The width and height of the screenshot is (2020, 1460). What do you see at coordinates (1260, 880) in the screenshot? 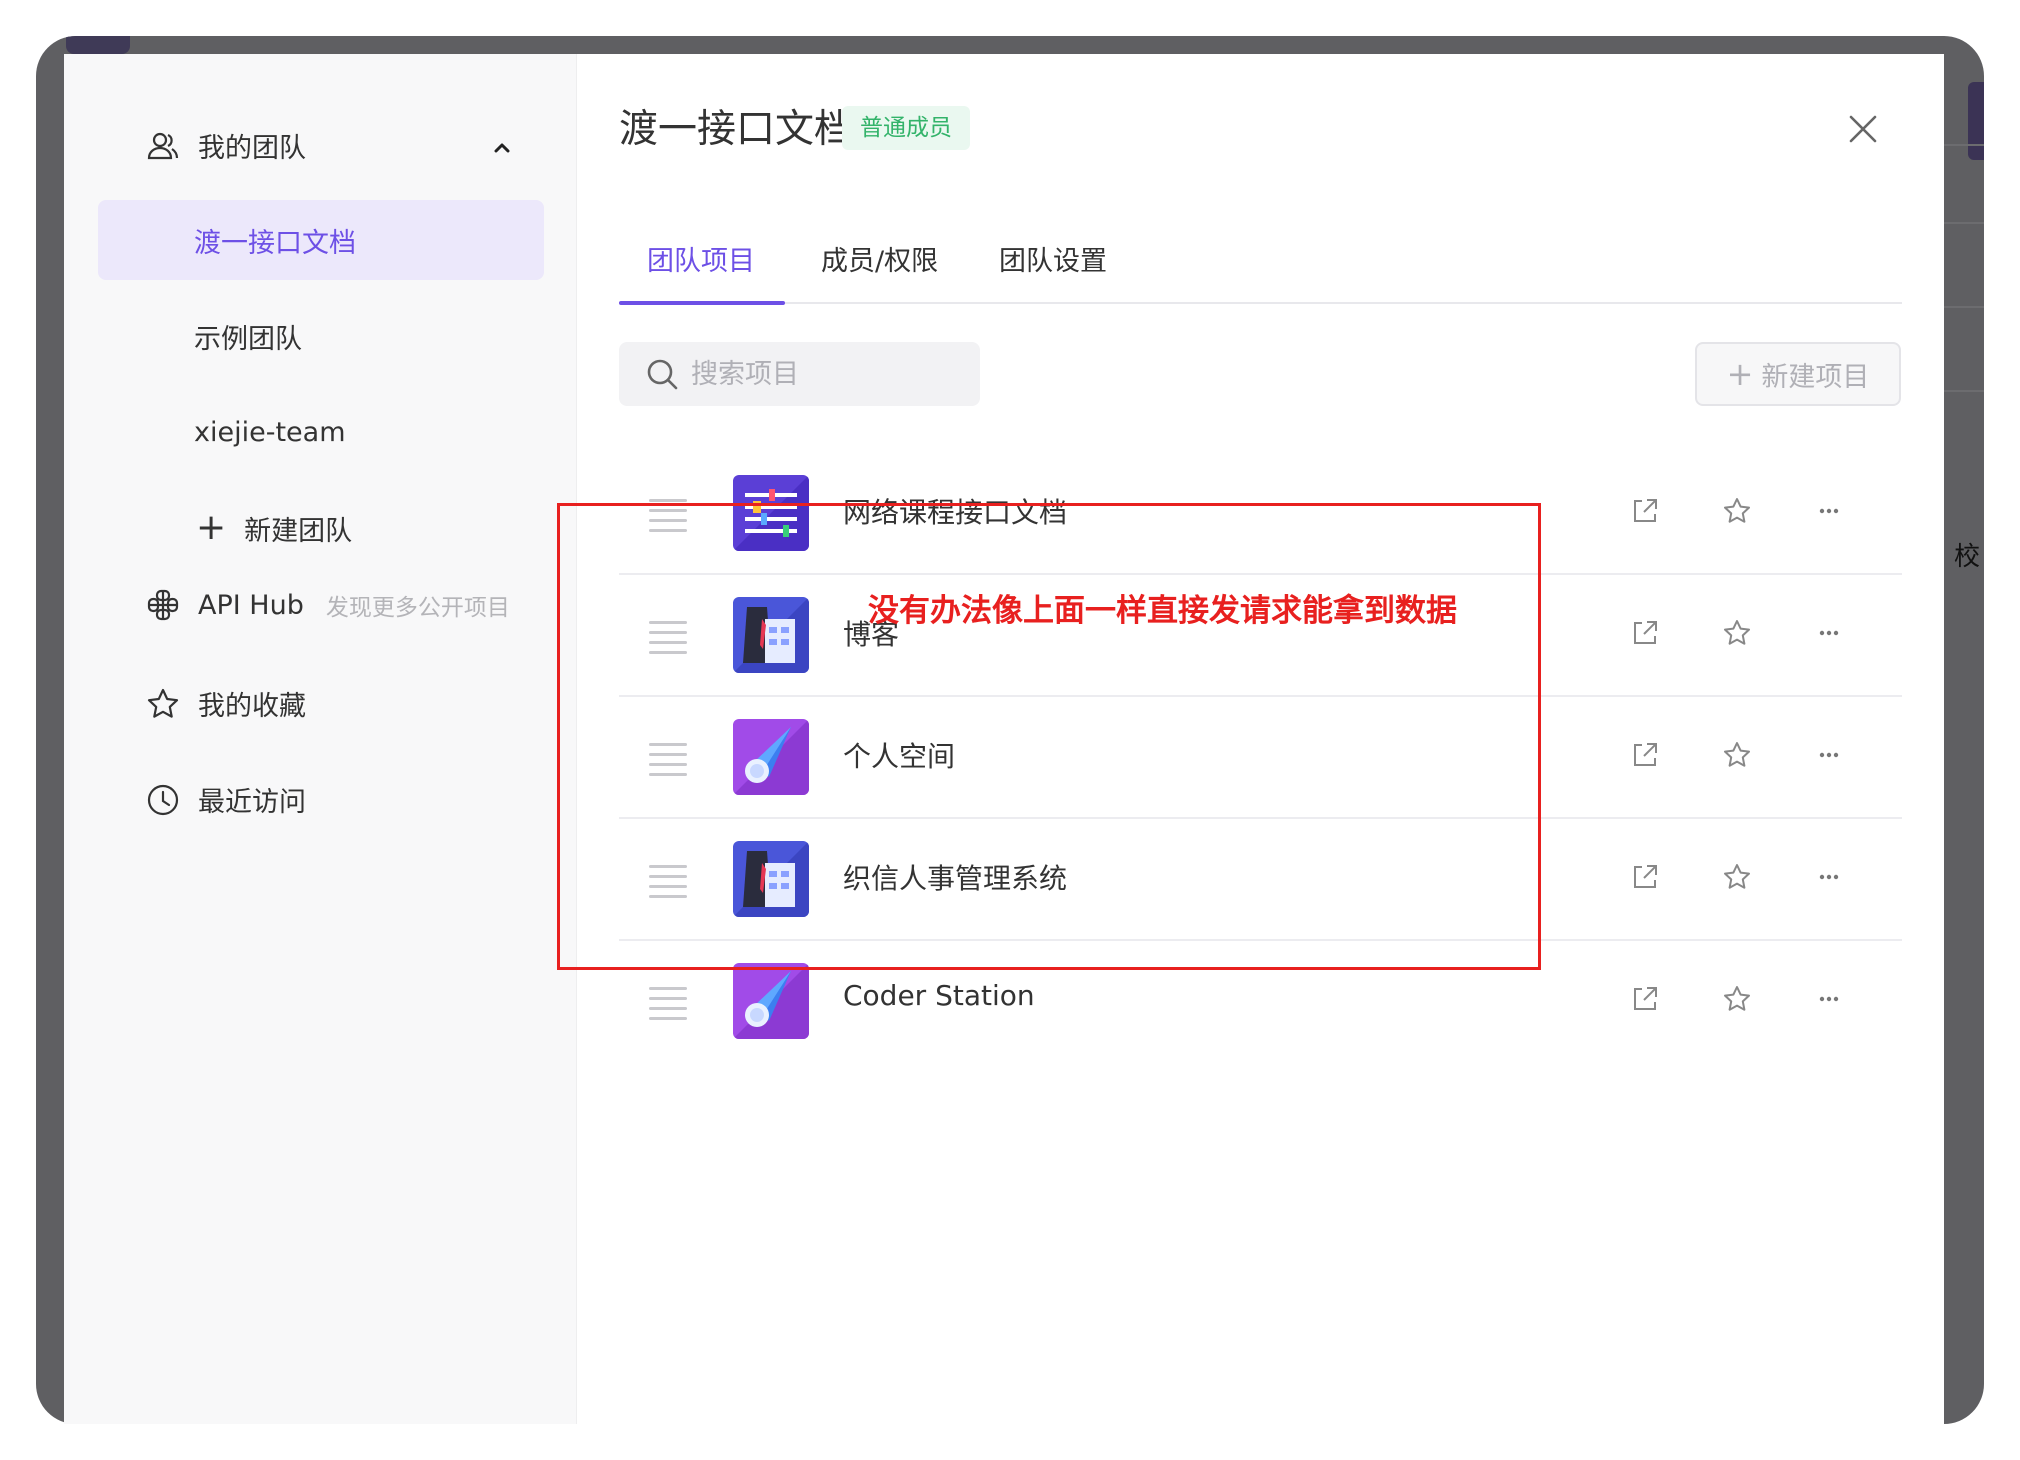
I see `project-row: 织信人事管理系统` at bounding box center [1260, 880].